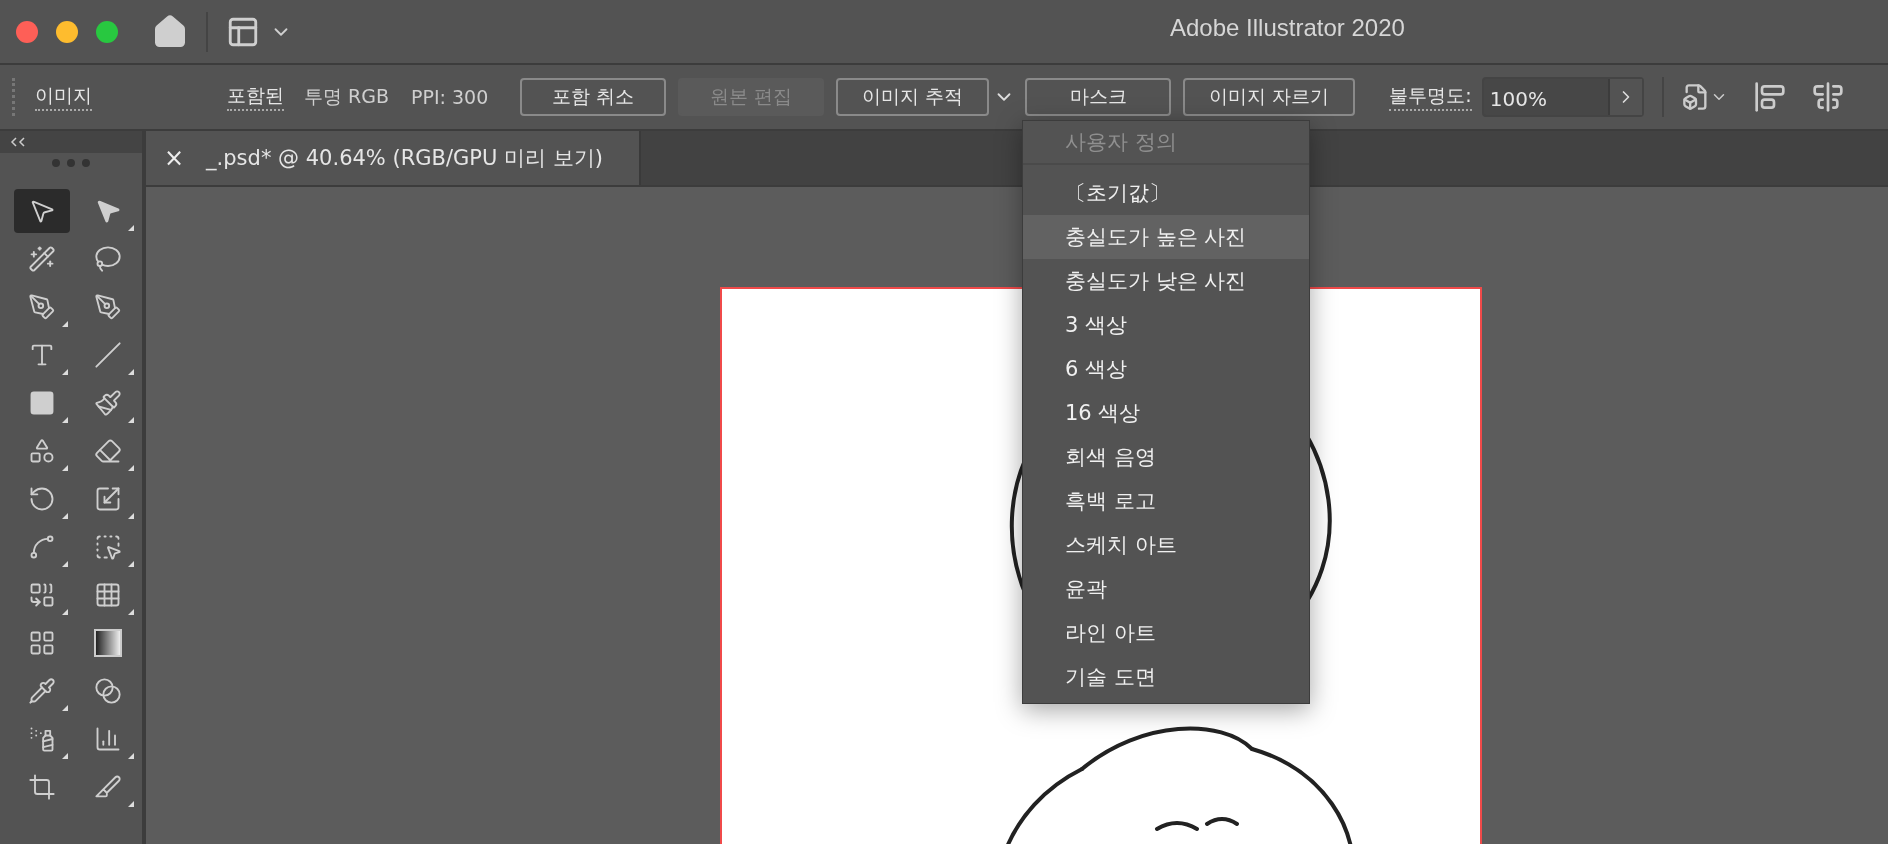  Describe the element at coordinates (108, 691) in the screenshot. I see `blend-icon` at that location.